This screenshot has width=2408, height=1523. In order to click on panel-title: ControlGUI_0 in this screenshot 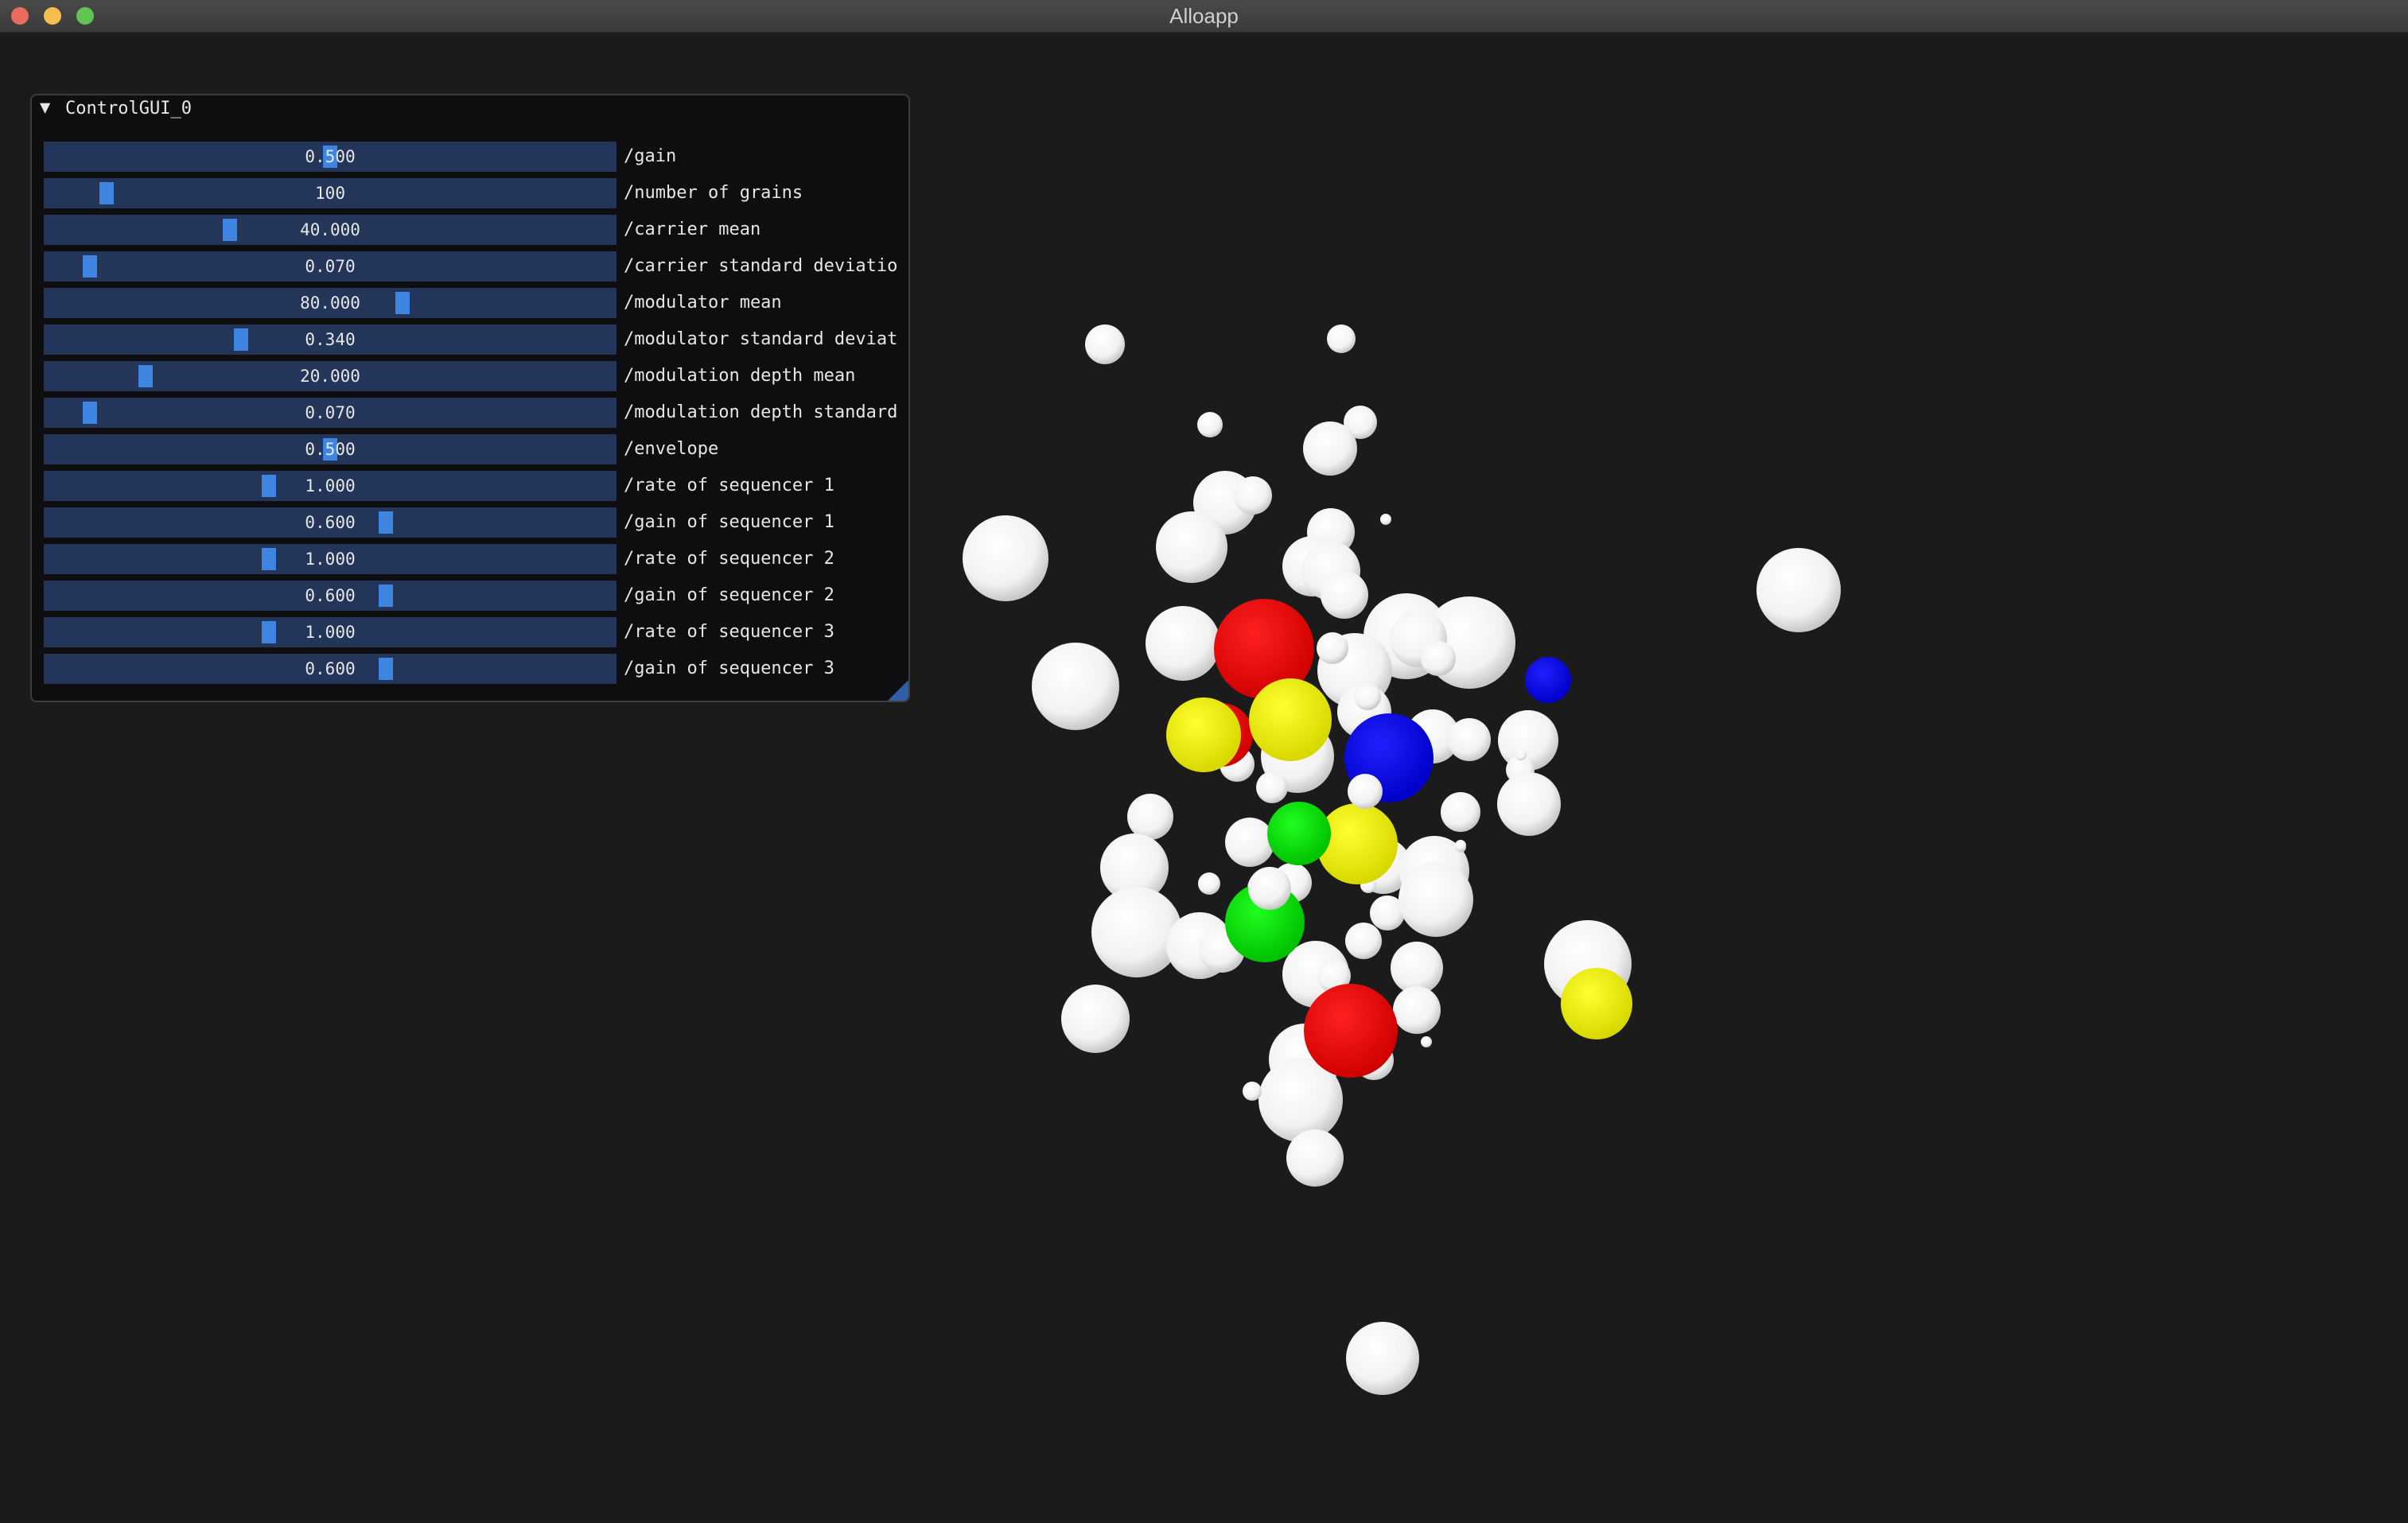, I will do `click(128, 109)`.